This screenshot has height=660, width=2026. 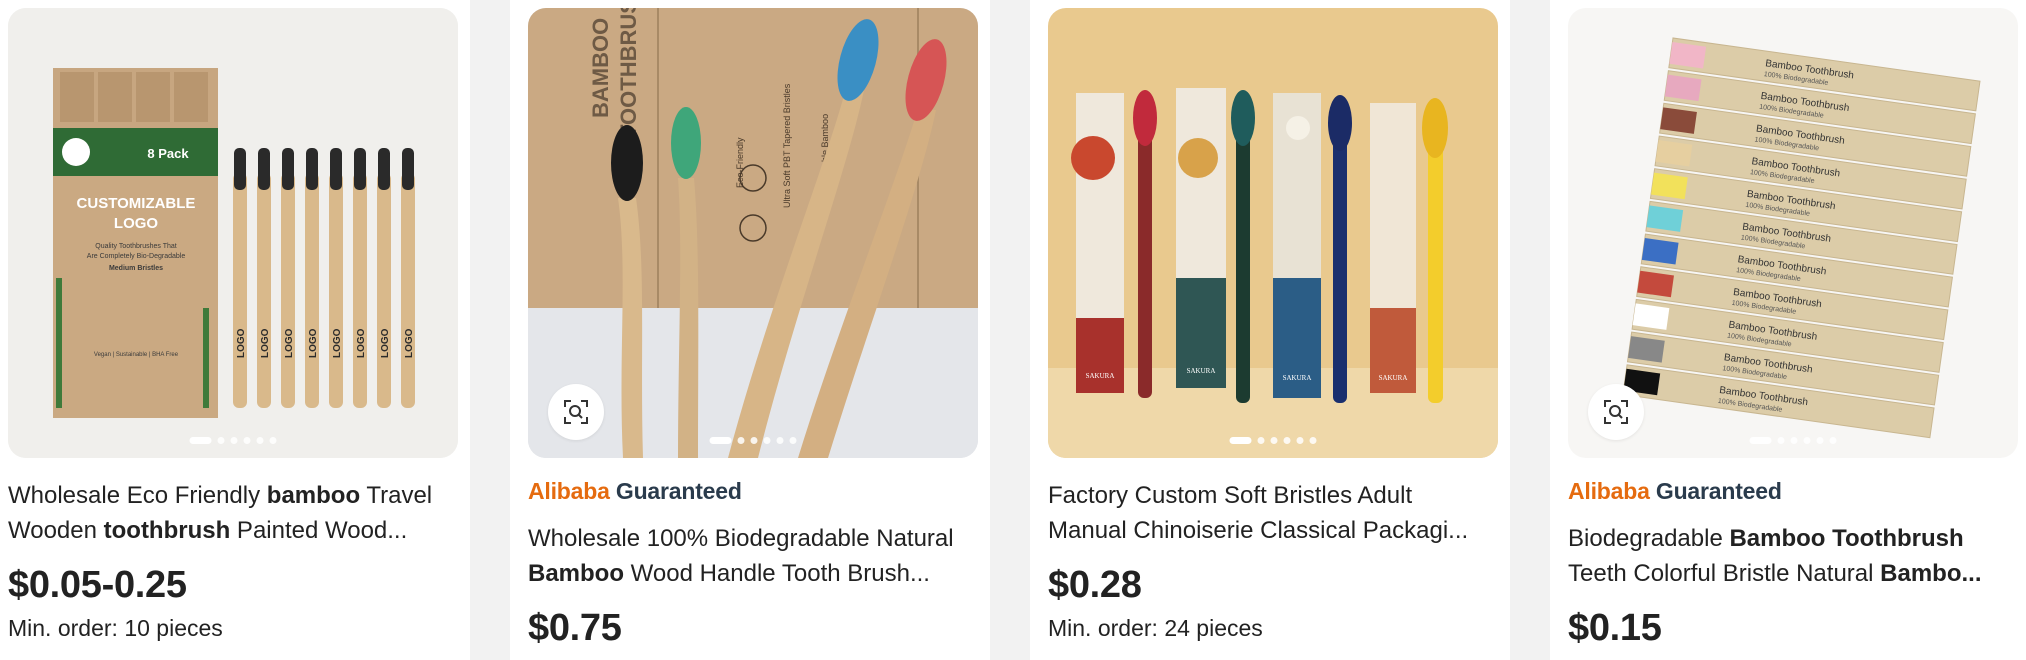 What do you see at coordinates (576, 573) in the screenshot?
I see `title-keyword: Bamboo` at bounding box center [576, 573].